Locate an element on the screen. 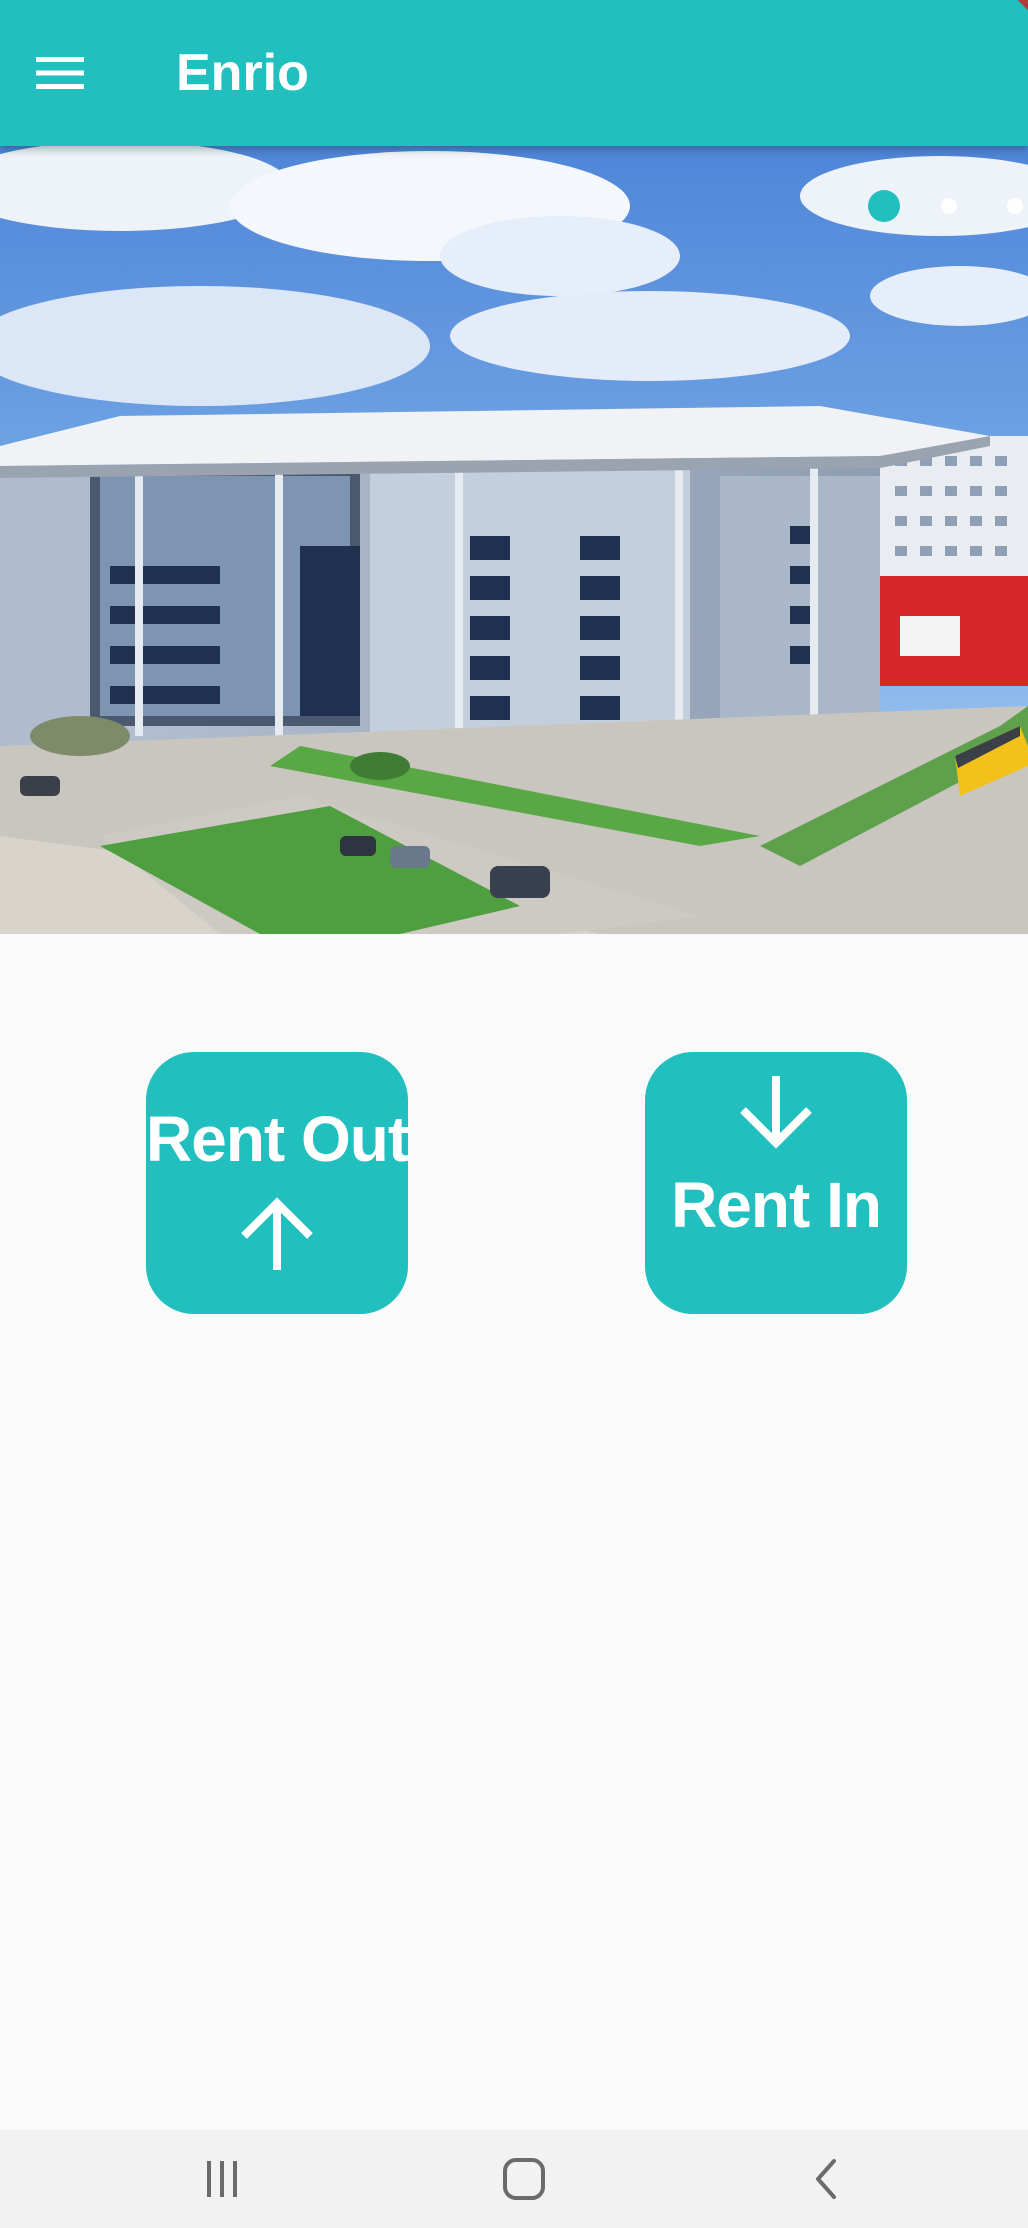  rent-in-button: Rent In is located at coordinates (776, 1183).